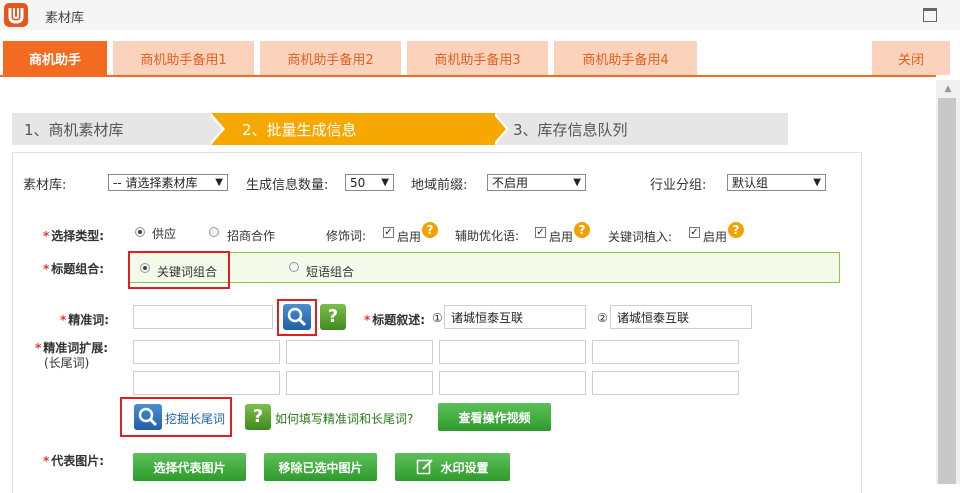  Describe the element at coordinates (55, 58) in the screenshot. I see `tab-shangji: 商机助手` at that location.